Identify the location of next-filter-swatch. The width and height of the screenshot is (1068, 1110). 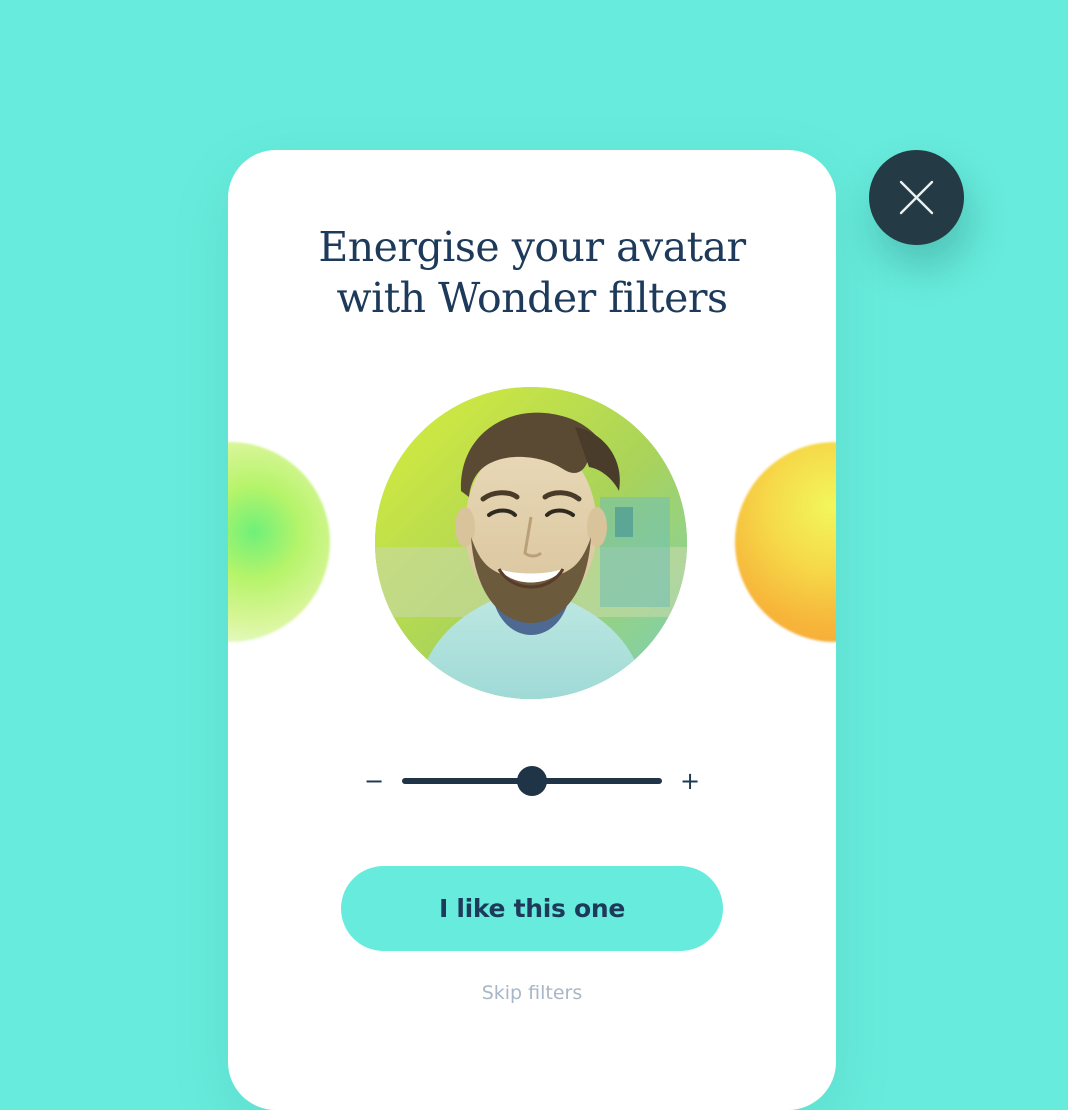
(785, 542).